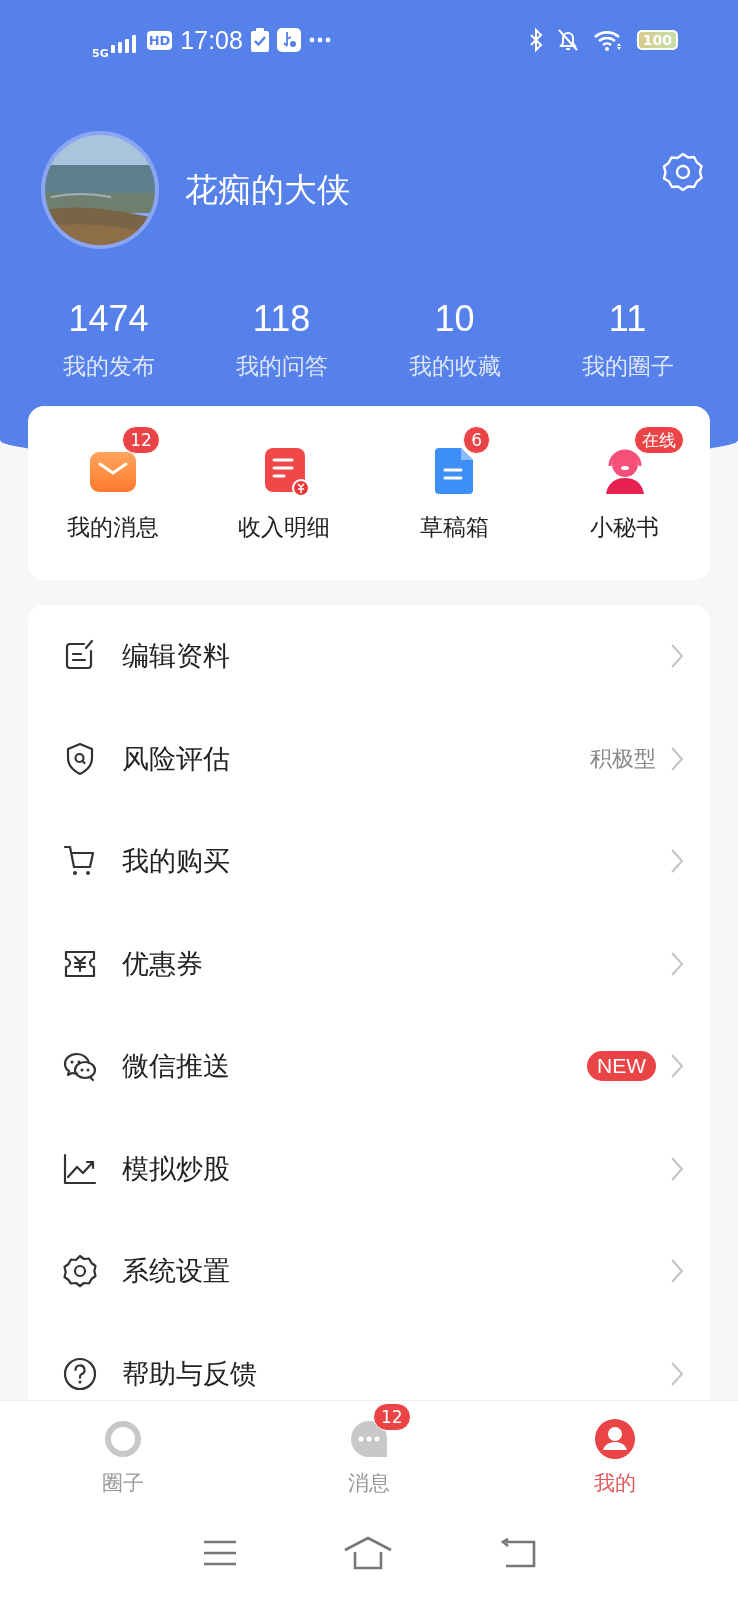 This screenshot has height=1600, width=738. Describe the element at coordinates (454, 319) in the screenshot. I see `stat-count: 10` at that location.